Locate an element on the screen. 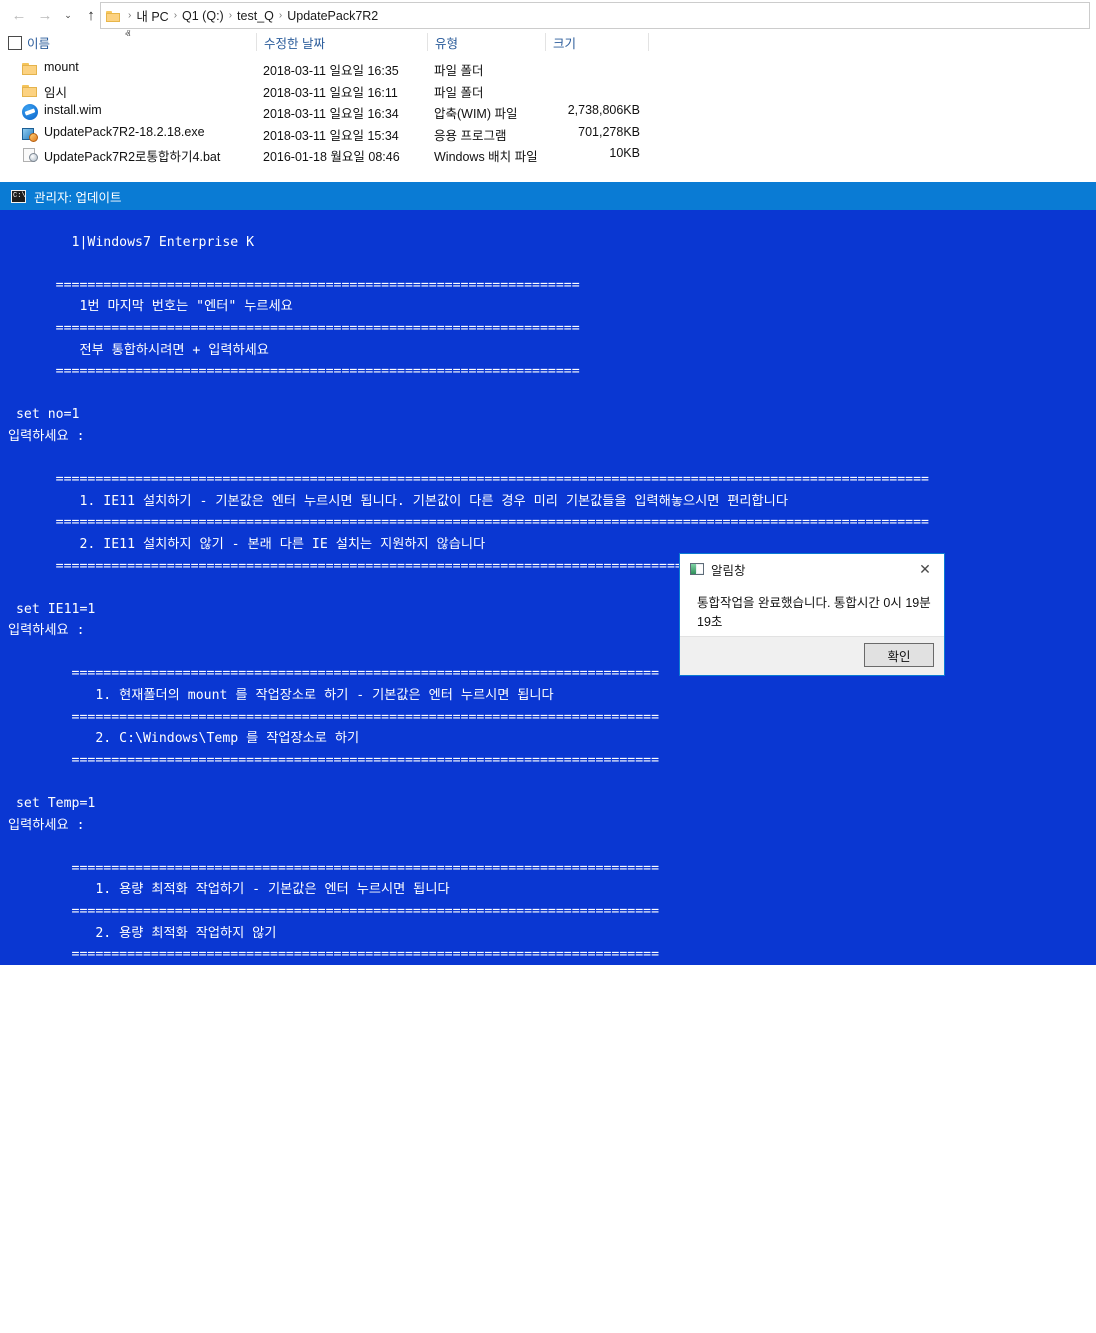 Image resolution: width=1096 pixels, height=1333 pixels. back-icon: ← is located at coordinates (19, 15).